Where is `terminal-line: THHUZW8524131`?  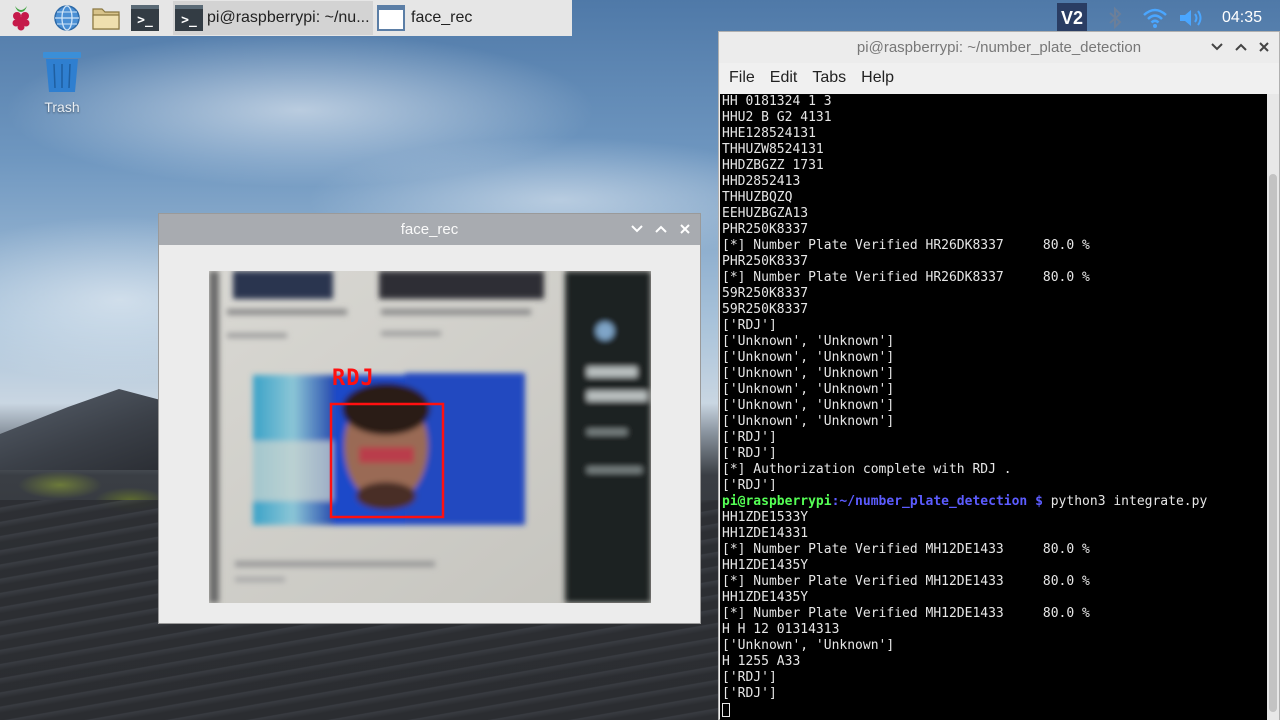 terminal-line: THHUZW8524131 is located at coordinates (773, 149).